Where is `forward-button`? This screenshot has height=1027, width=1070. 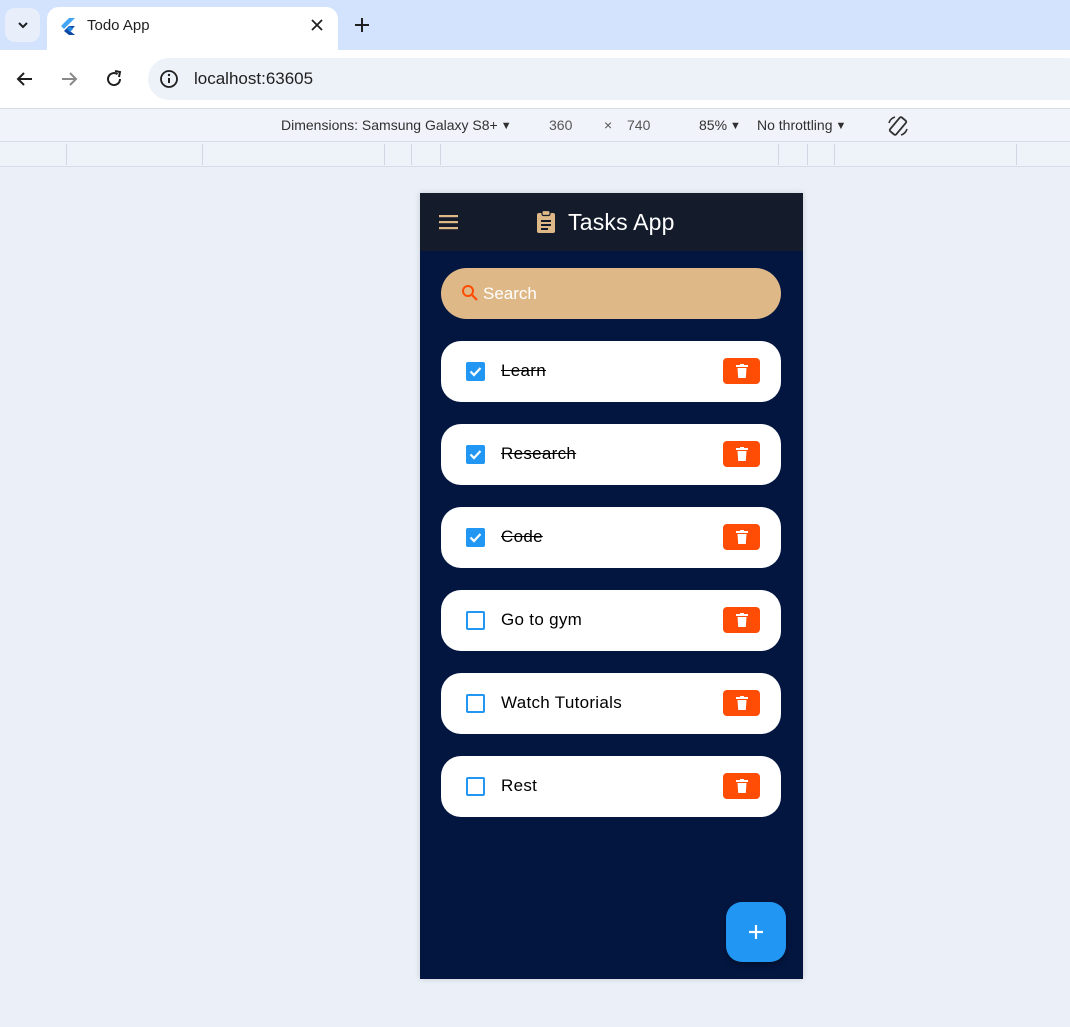 forward-button is located at coordinates (69, 79).